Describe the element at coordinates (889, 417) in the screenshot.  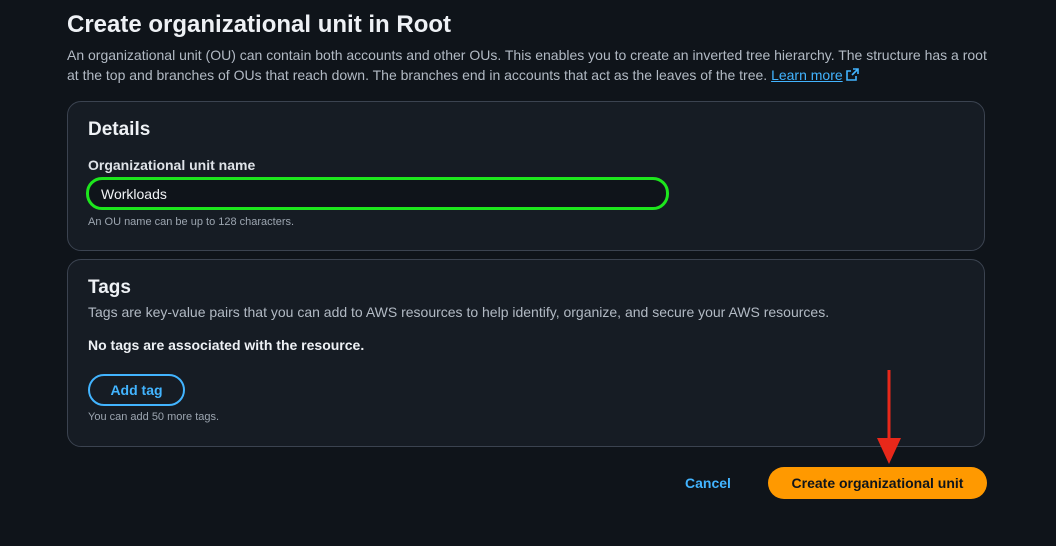
I see `red-arrow-down-icon` at that location.